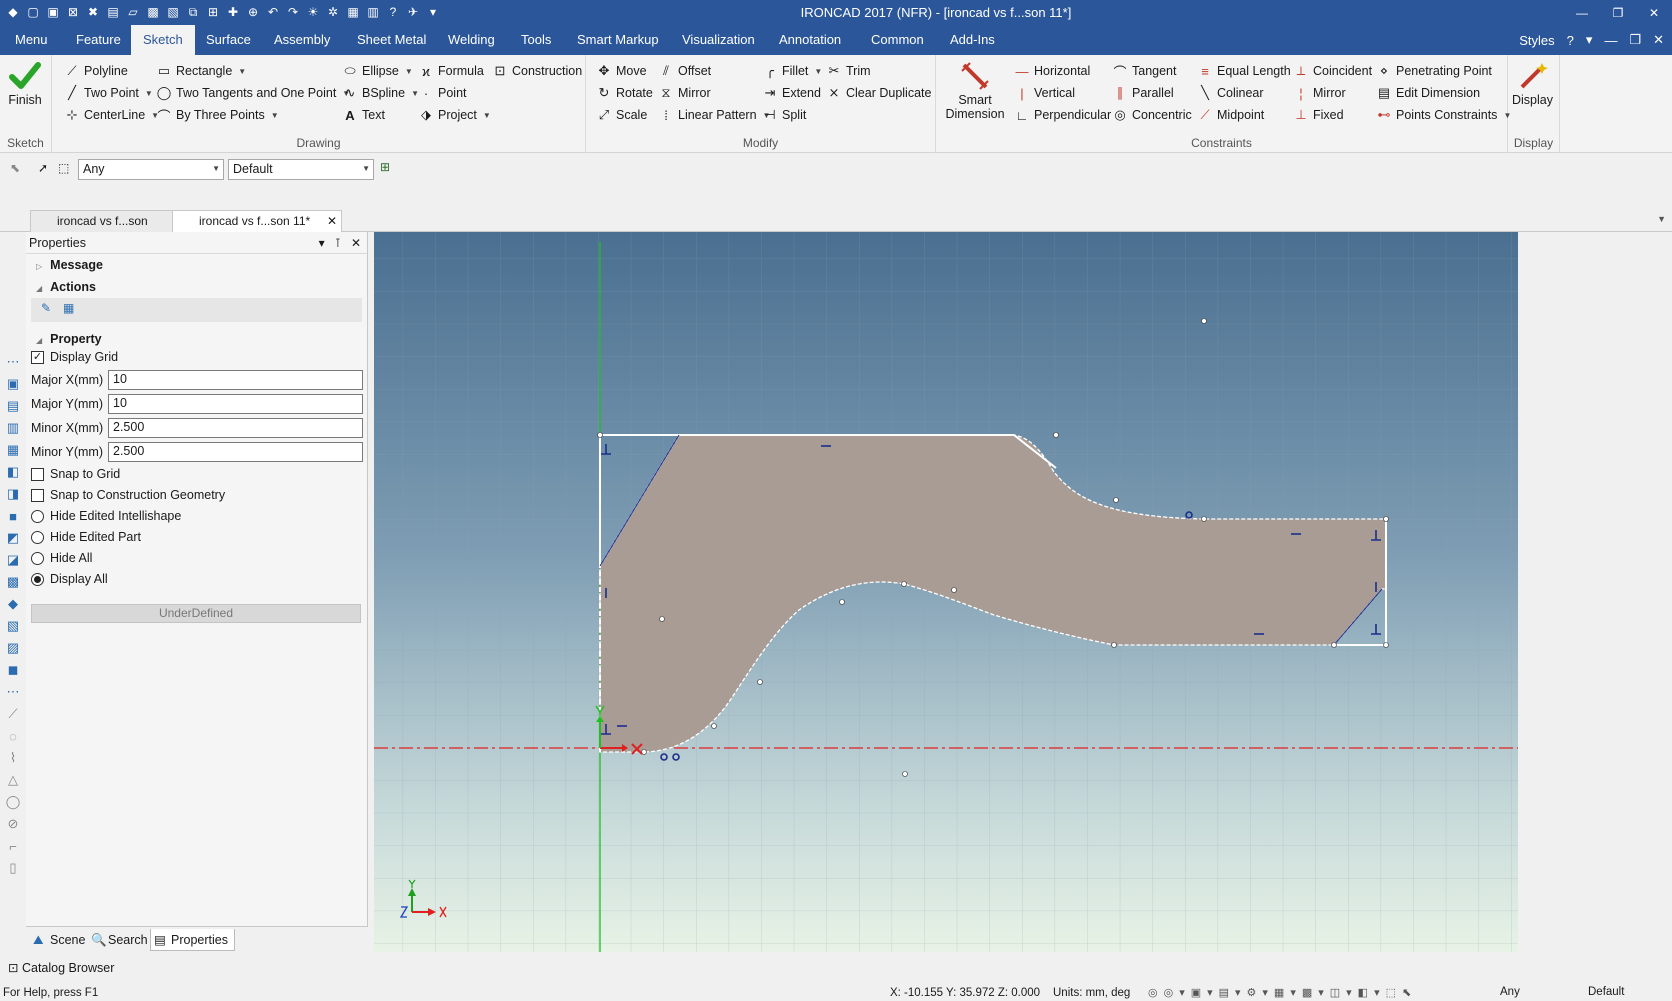  Describe the element at coordinates (235, 428) in the screenshot. I see `minor-x-field: 2.500` at that location.